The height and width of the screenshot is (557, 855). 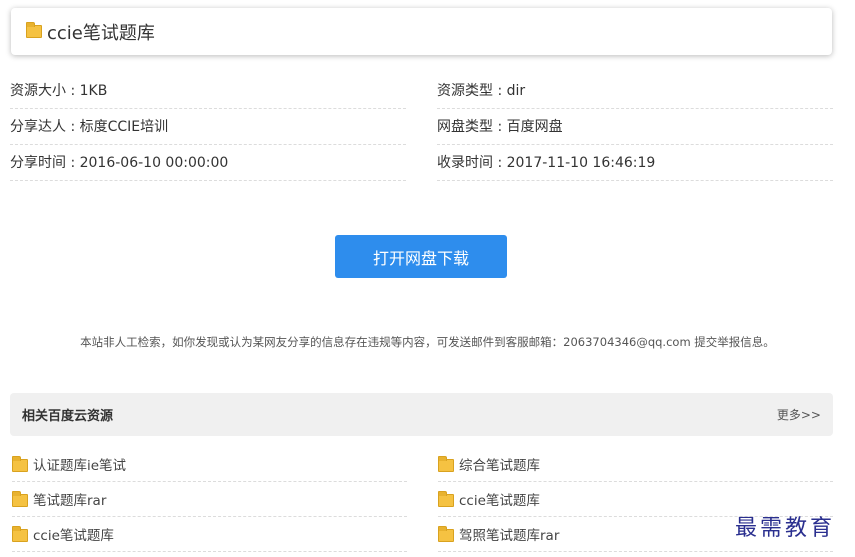 I want to click on info-row: 资源大小 : 1KB 资源类型 : dir, so click(x=421, y=91).